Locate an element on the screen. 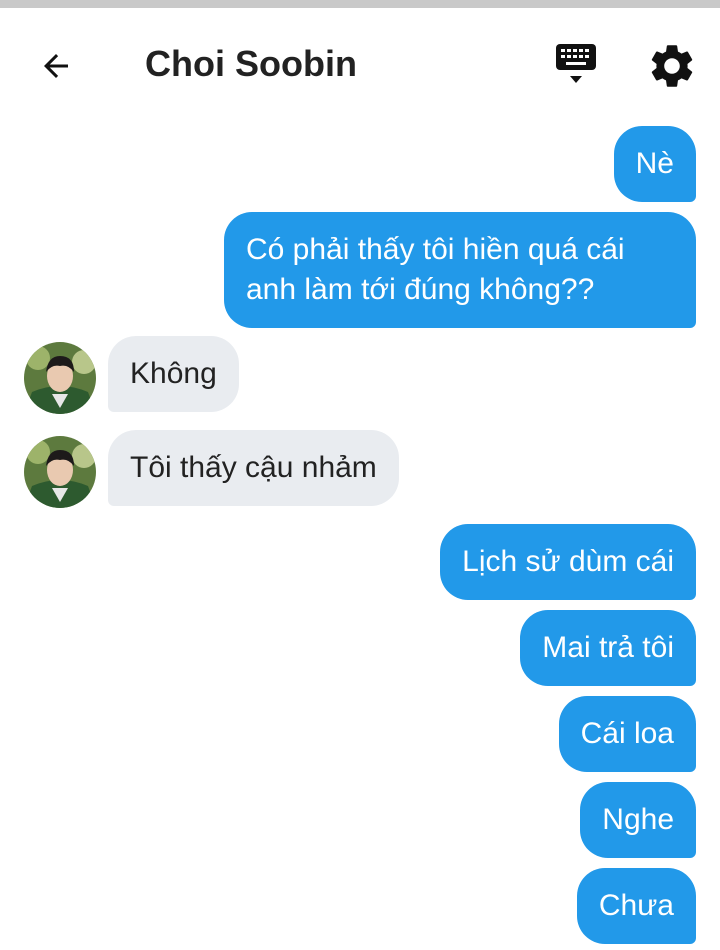  incoming-message: Không is located at coordinates (173, 374).